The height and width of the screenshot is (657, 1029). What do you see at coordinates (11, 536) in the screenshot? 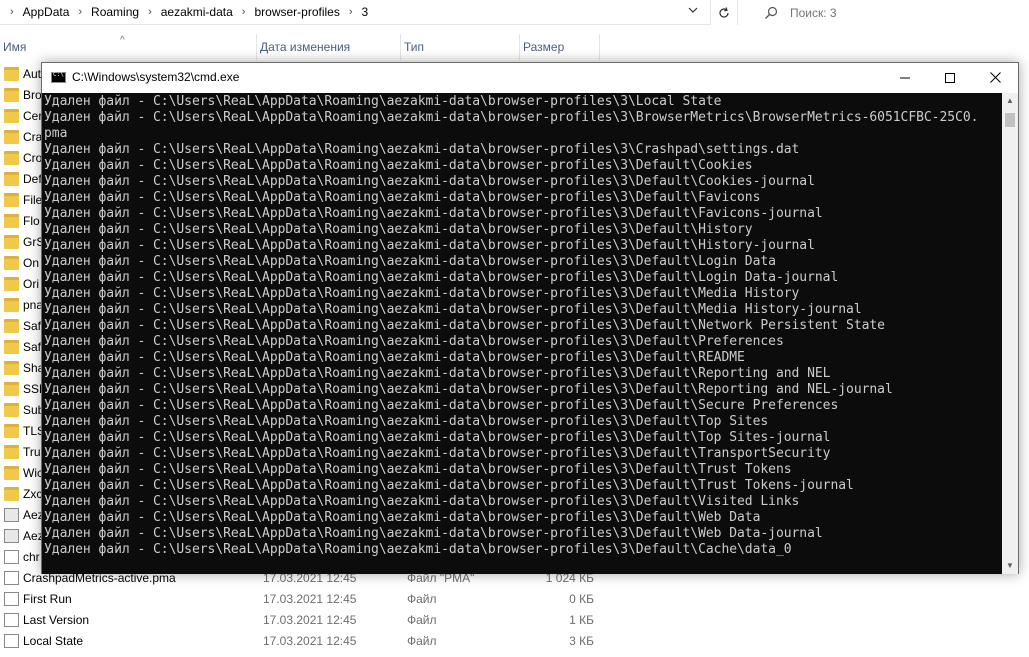
I see `app-icon` at bounding box center [11, 536].